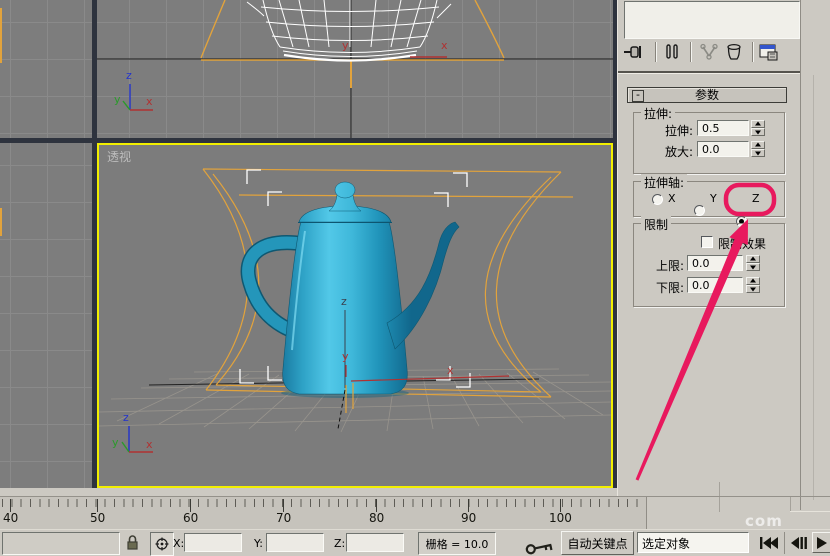  I want to click on coord-z-label: Z:, so click(340, 543).